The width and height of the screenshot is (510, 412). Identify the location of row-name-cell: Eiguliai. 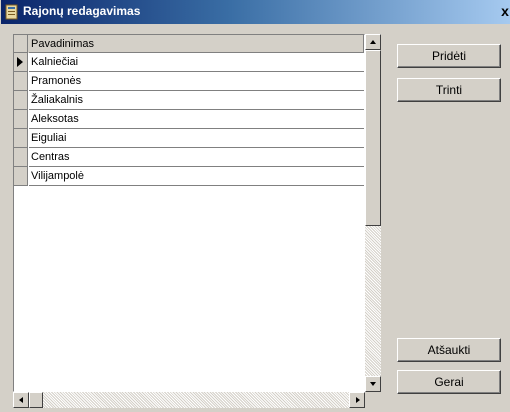
(196, 138).